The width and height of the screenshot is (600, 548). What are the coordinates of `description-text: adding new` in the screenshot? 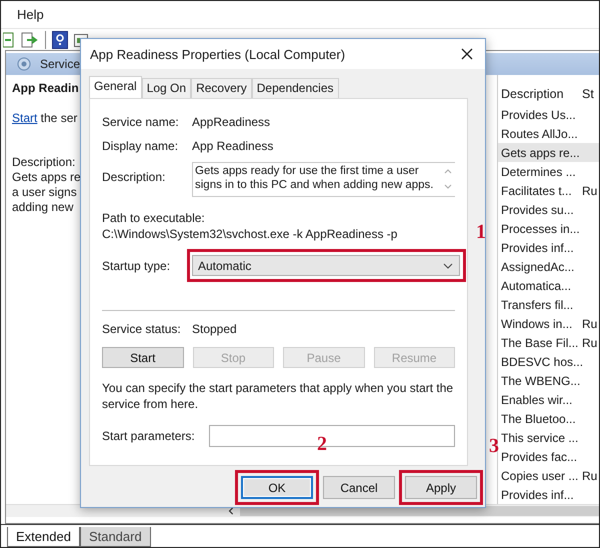 It's located at (43, 208).